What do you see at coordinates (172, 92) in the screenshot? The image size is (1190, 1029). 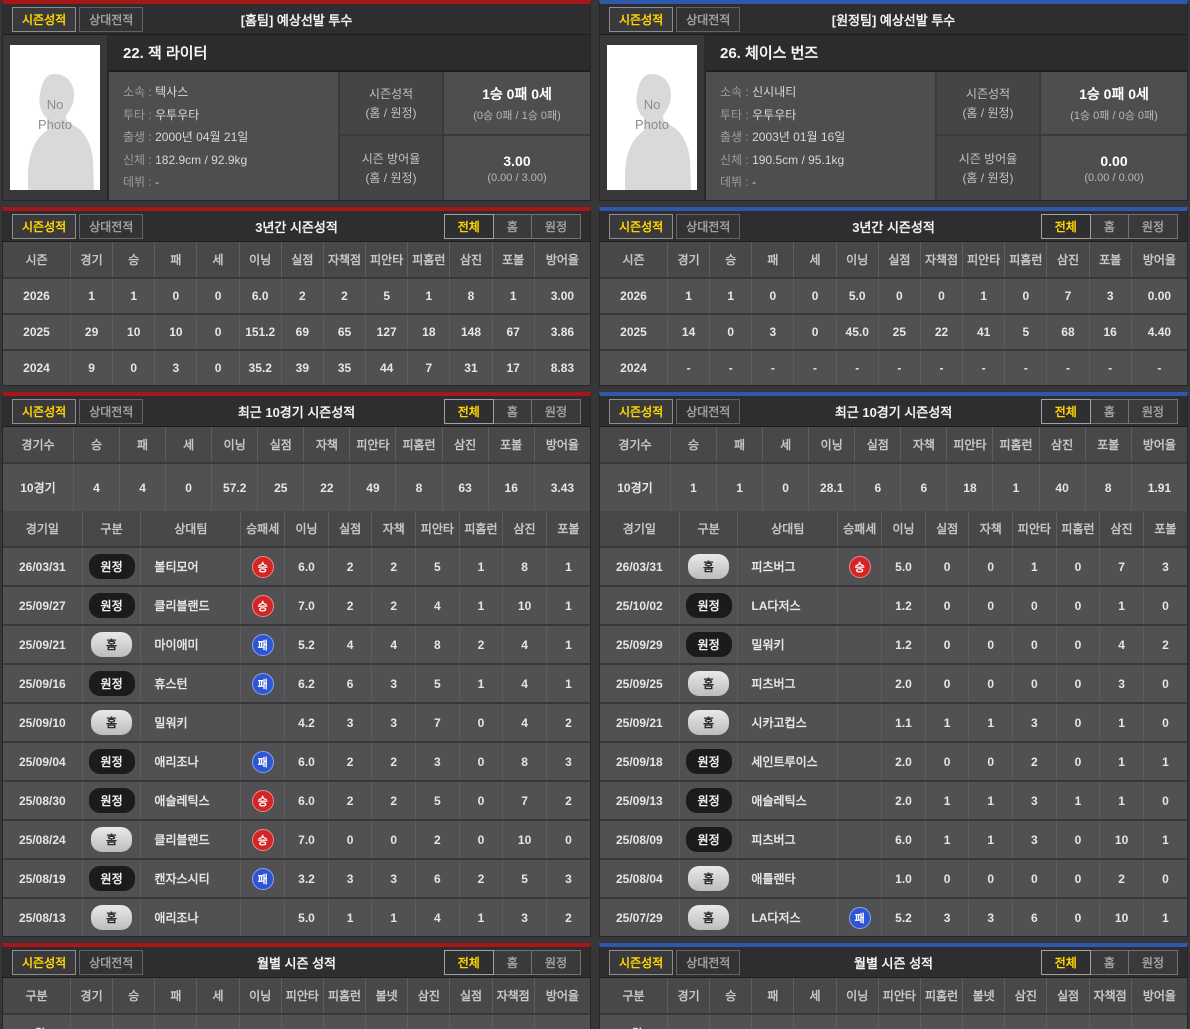 I see `info-value: 텍사스` at bounding box center [172, 92].